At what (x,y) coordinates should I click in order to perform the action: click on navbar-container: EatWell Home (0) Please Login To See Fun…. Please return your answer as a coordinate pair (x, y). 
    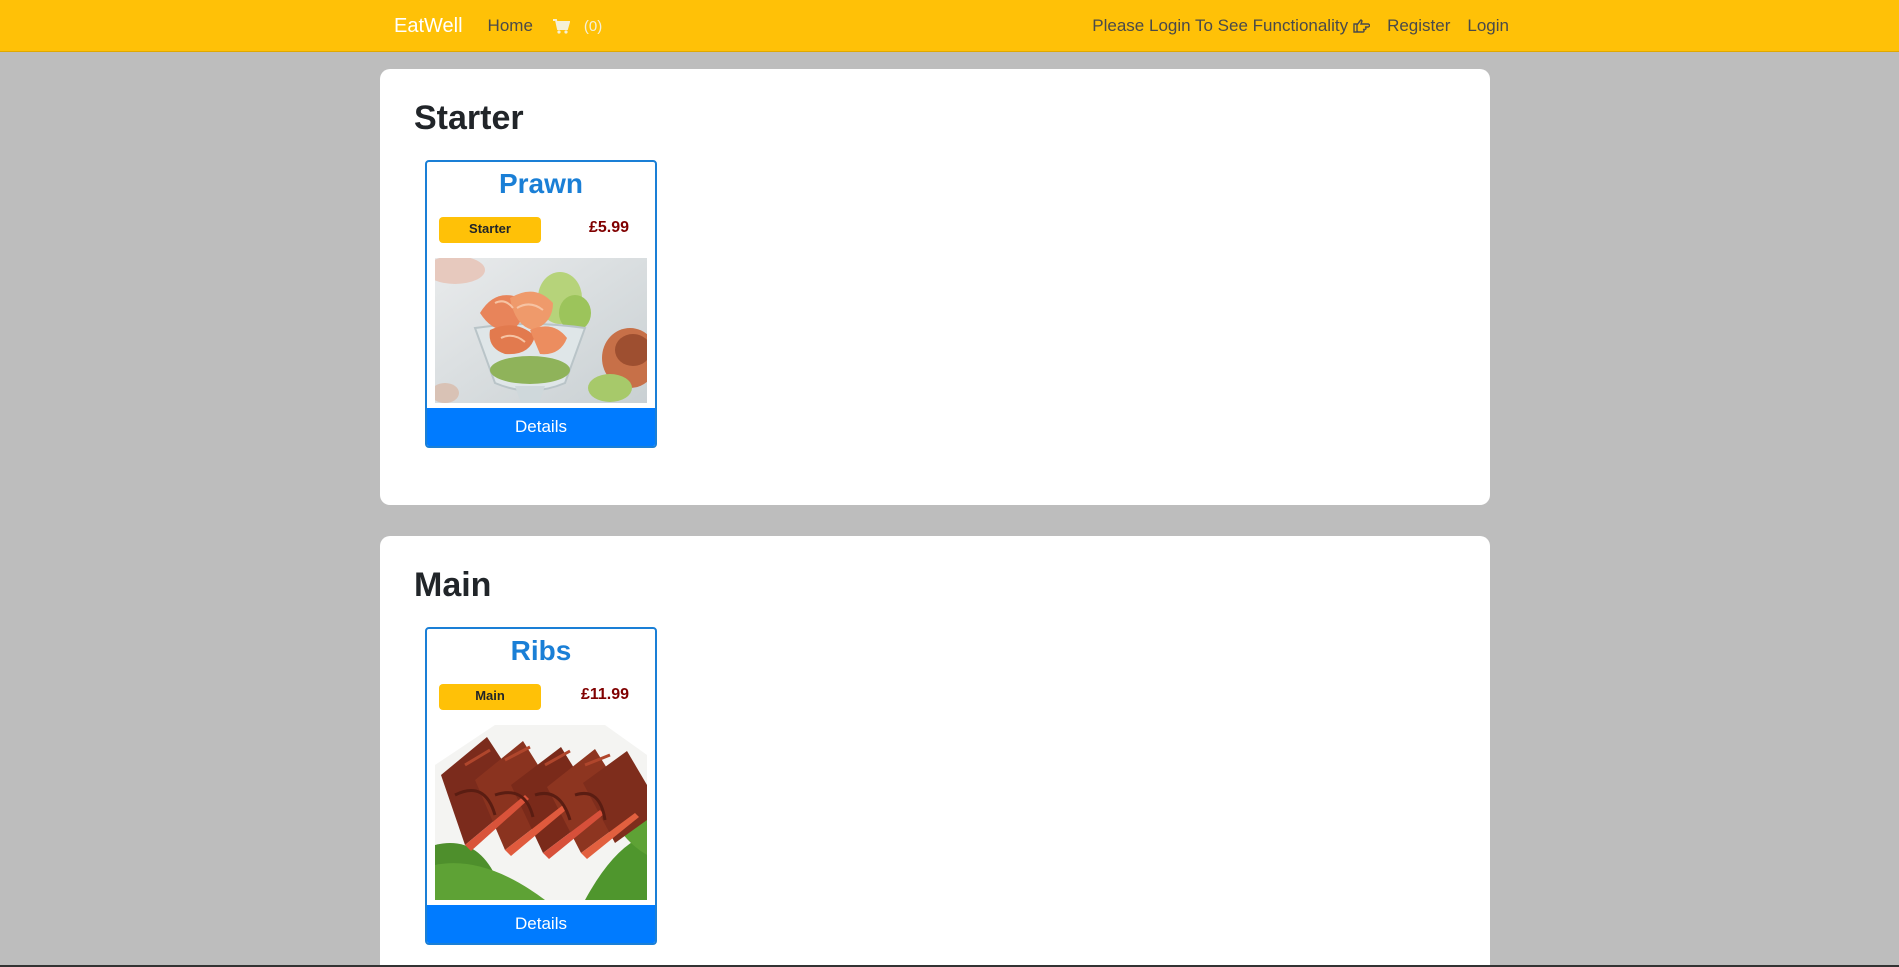
    Looking at the image, I should click on (945, 26).